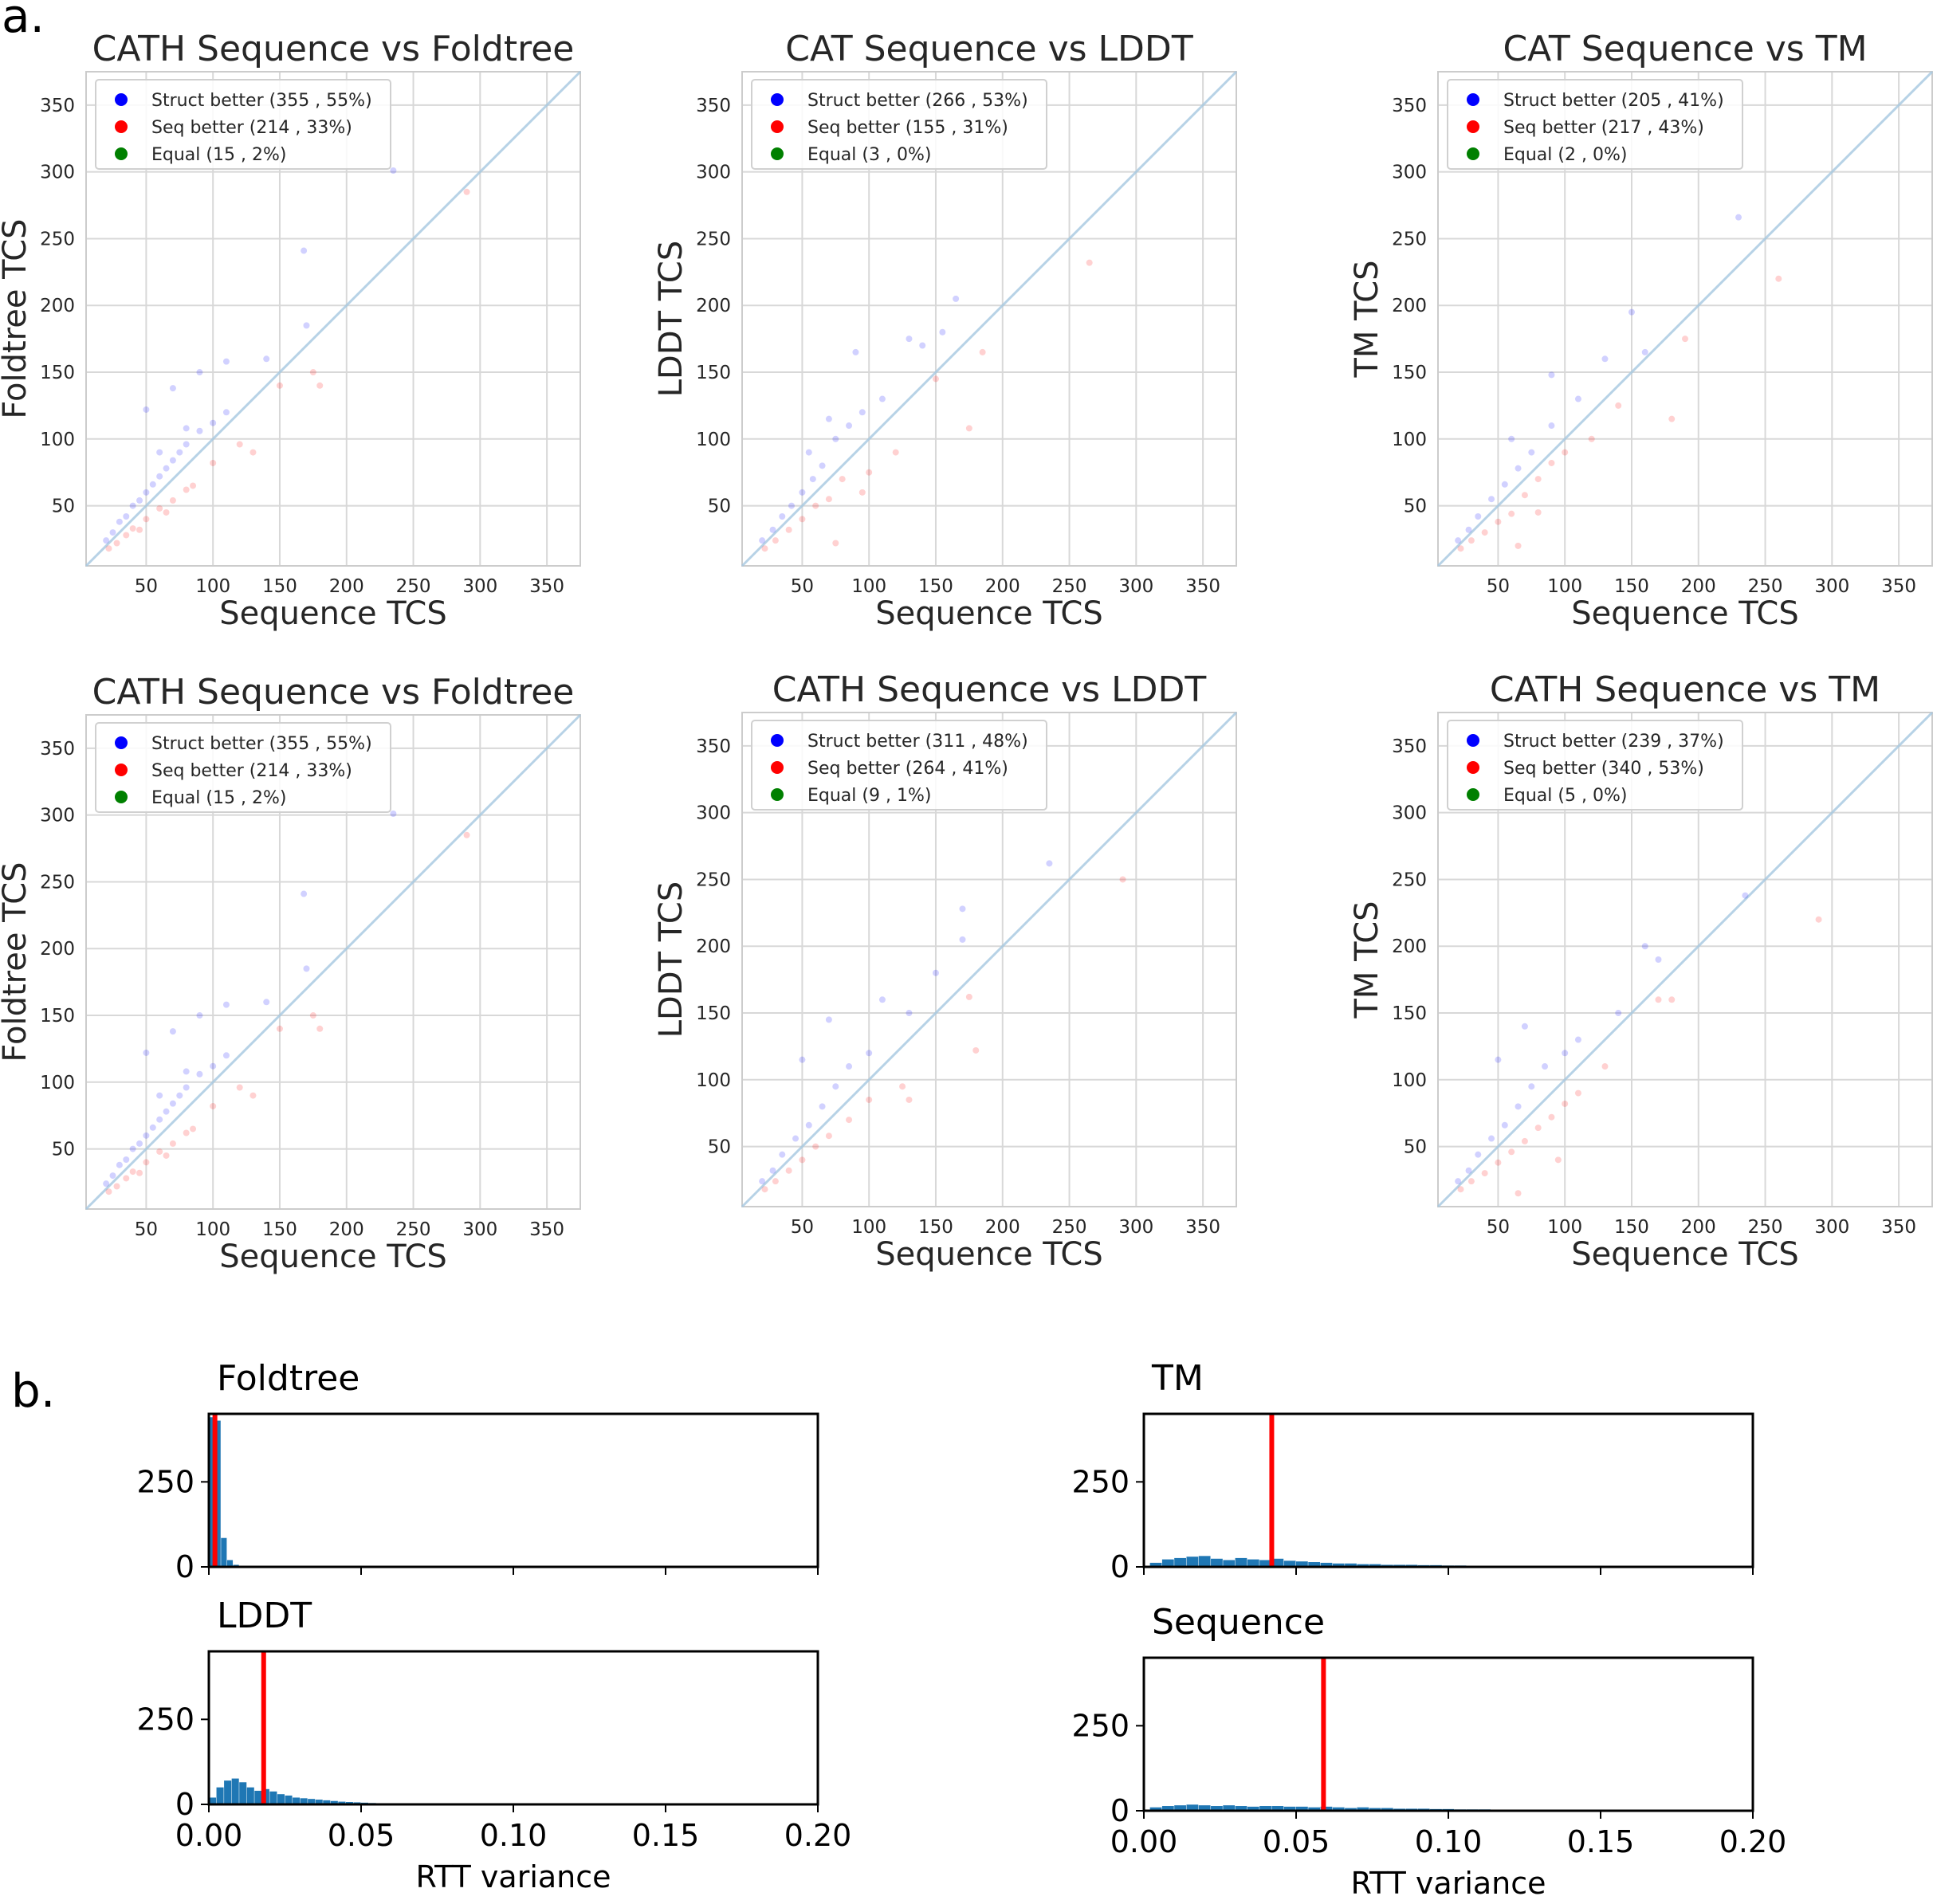  I want to click on x-tick-label: 0.05, so click(361, 1835).